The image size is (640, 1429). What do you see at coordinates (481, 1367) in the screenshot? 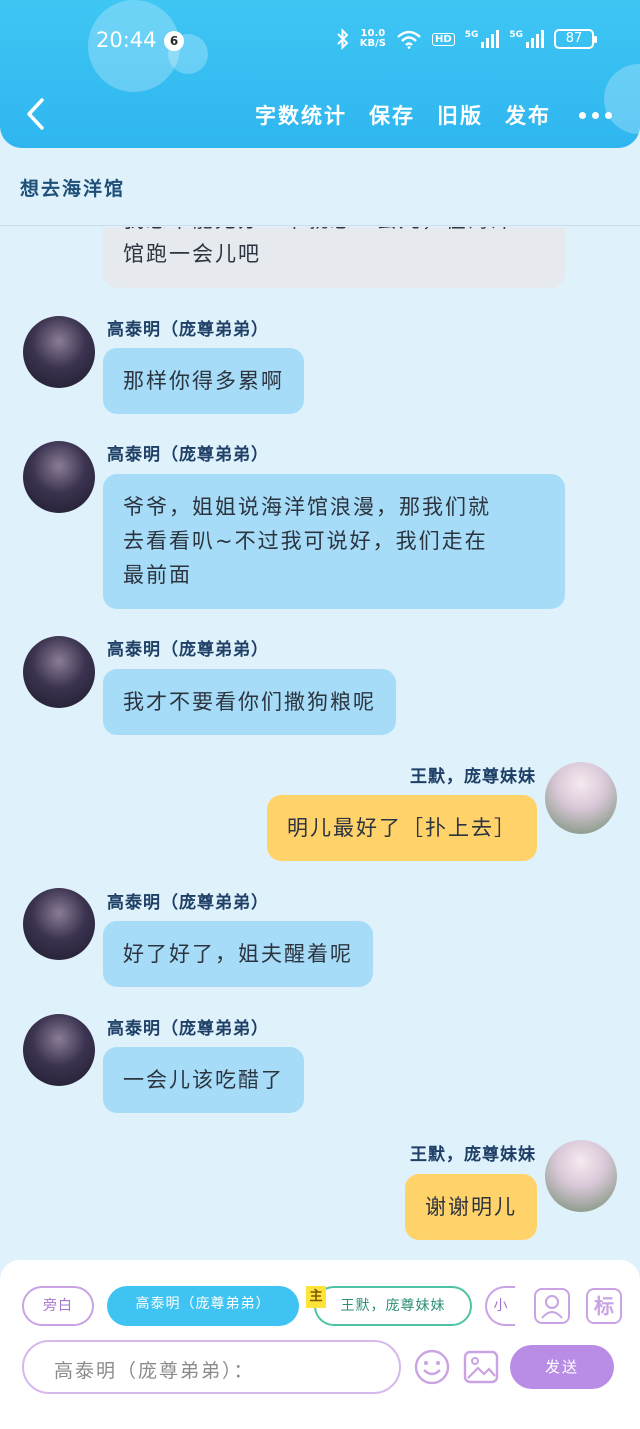
I see `image-icon` at bounding box center [481, 1367].